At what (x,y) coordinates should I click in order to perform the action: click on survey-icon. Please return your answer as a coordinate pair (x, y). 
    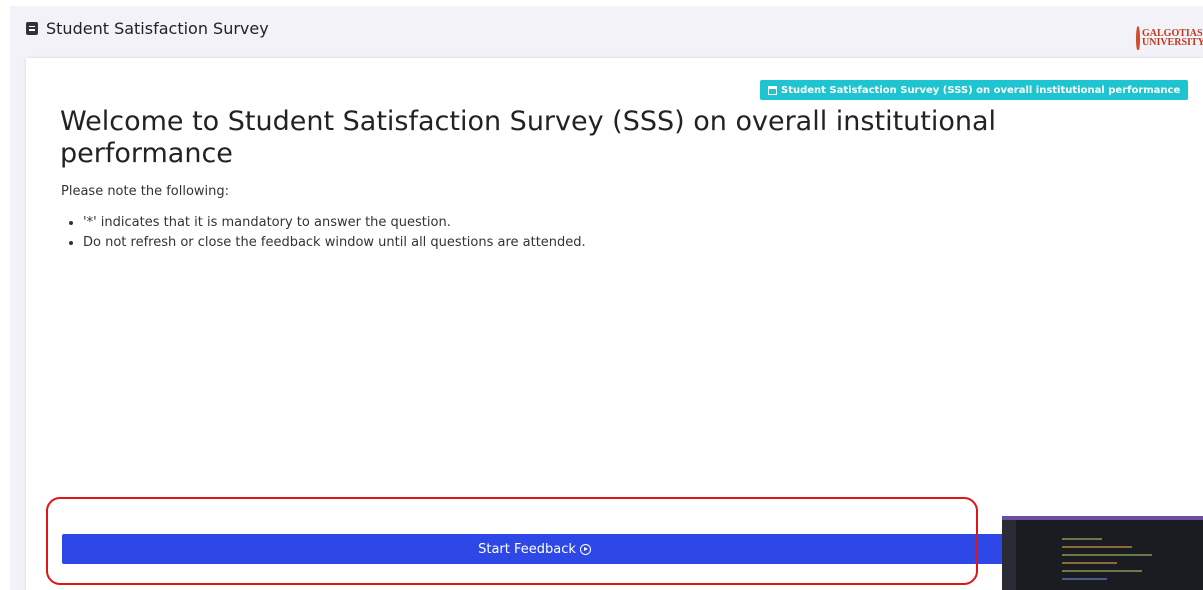
    Looking at the image, I should click on (772, 90).